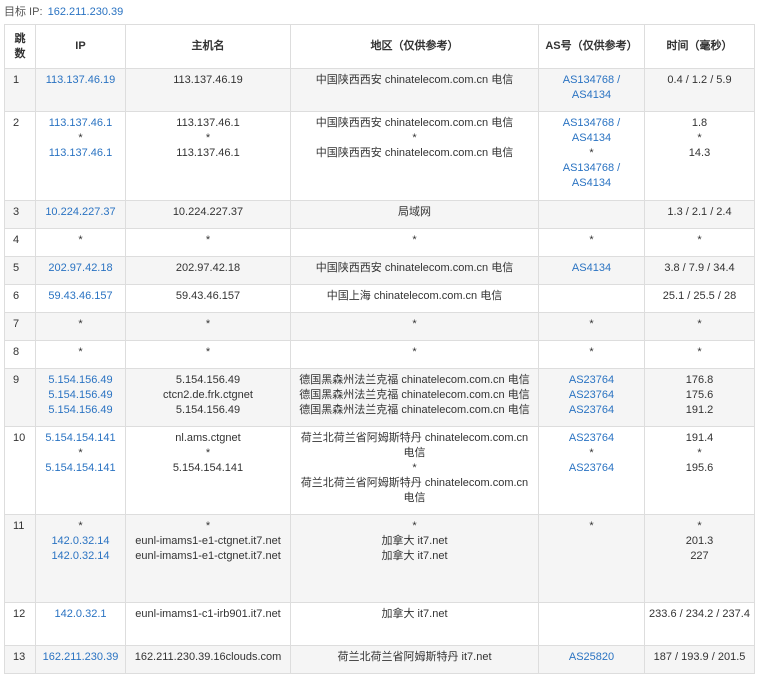  I want to click on region-value: 中国陕西西安 chinatelecom.com.cn 电信, so click(414, 268).